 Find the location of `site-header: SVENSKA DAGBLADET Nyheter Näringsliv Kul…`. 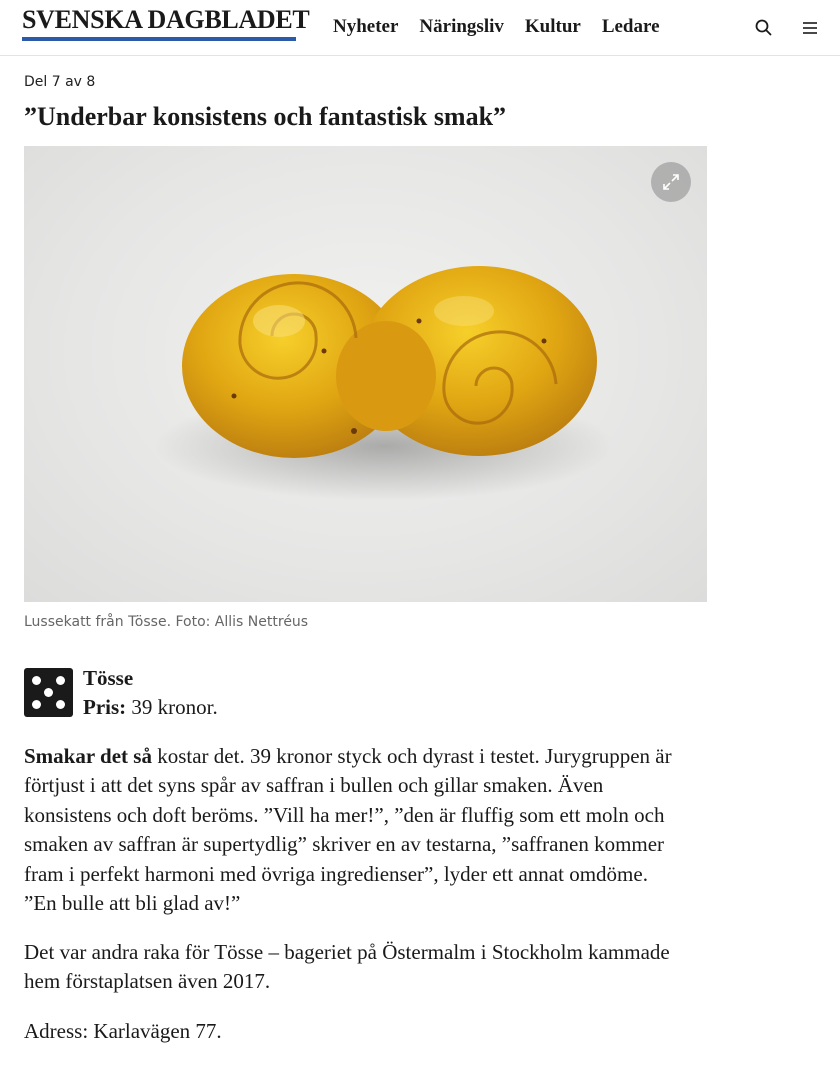

site-header: SVENSKA DAGBLADET Nyheter Näringsliv Kul… is located at coordinates (420, 28).